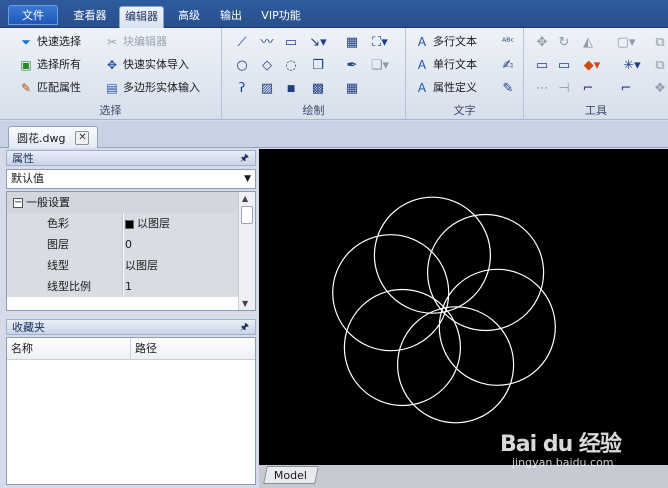 This screenshot has height=488, width=668. I want to click on menu-tab-editor: 编辑器, so click(141, 17).